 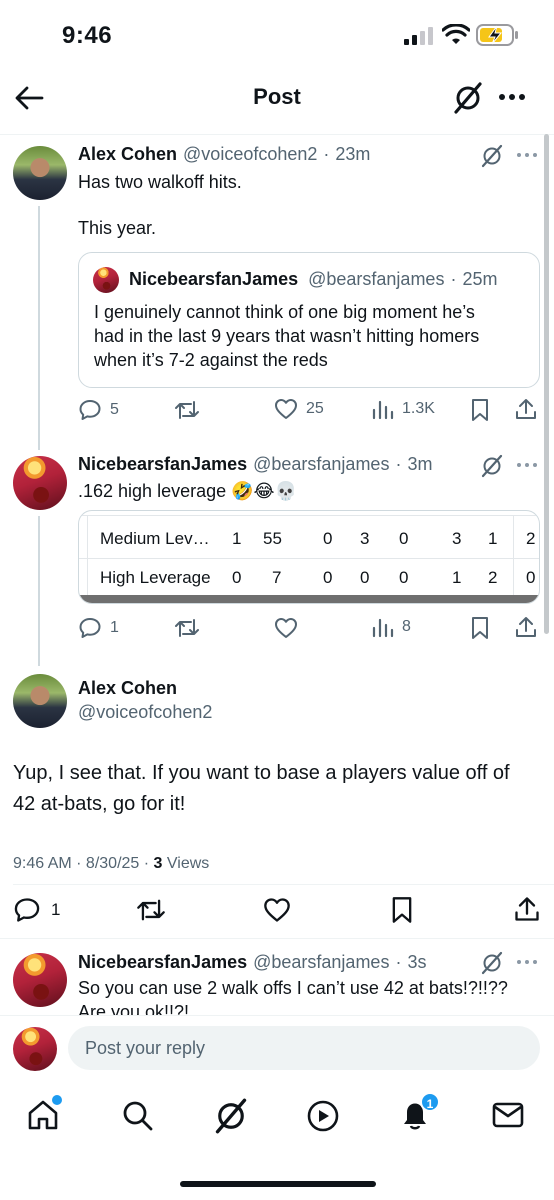 I want to click on view-count: 8, so click(x=406, y=626).